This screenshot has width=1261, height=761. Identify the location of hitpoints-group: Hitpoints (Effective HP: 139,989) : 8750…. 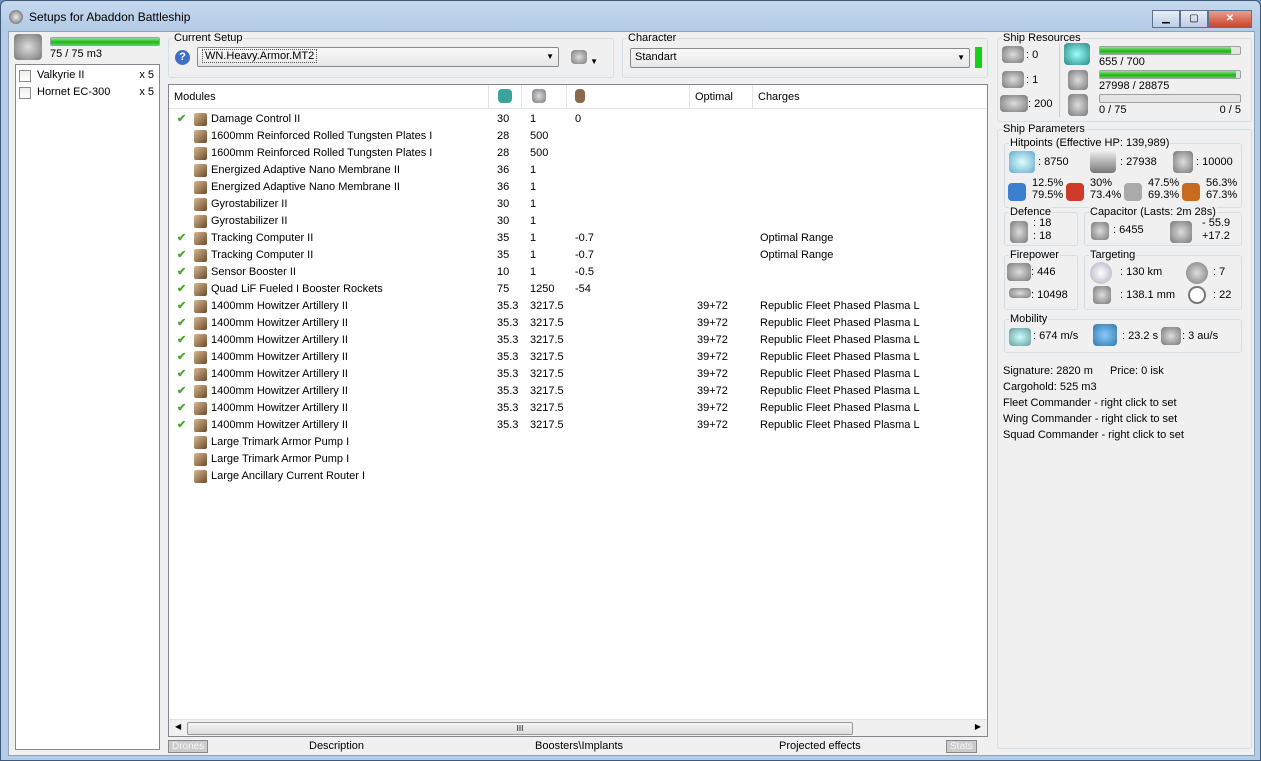
(1123, 172).